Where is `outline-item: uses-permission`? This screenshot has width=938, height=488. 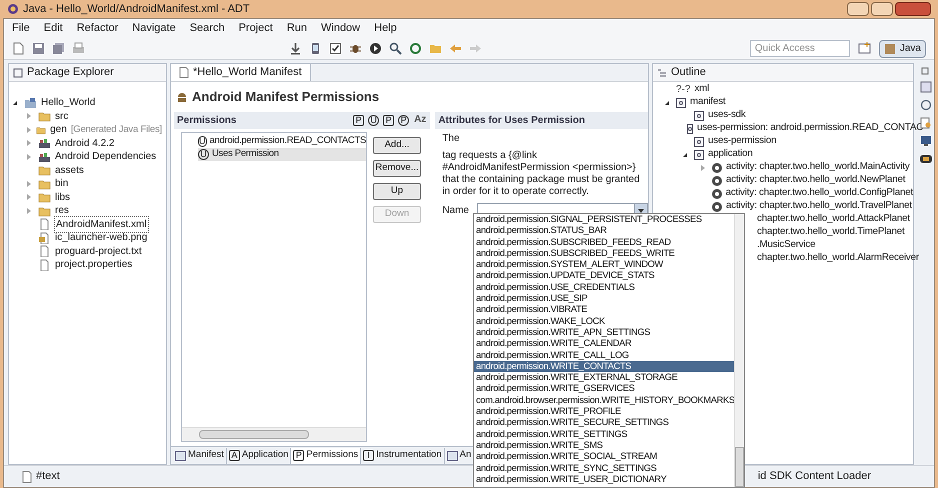 outline-item: uses-permission is located at coordinates (742, 141).